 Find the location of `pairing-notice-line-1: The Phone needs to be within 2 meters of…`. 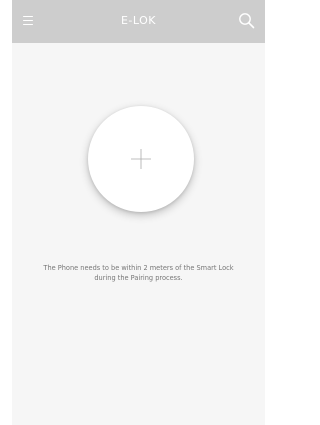

pairing-notice-line-1: The Phone needs to be within 2 meters of… is located at coordinates (138, 268).